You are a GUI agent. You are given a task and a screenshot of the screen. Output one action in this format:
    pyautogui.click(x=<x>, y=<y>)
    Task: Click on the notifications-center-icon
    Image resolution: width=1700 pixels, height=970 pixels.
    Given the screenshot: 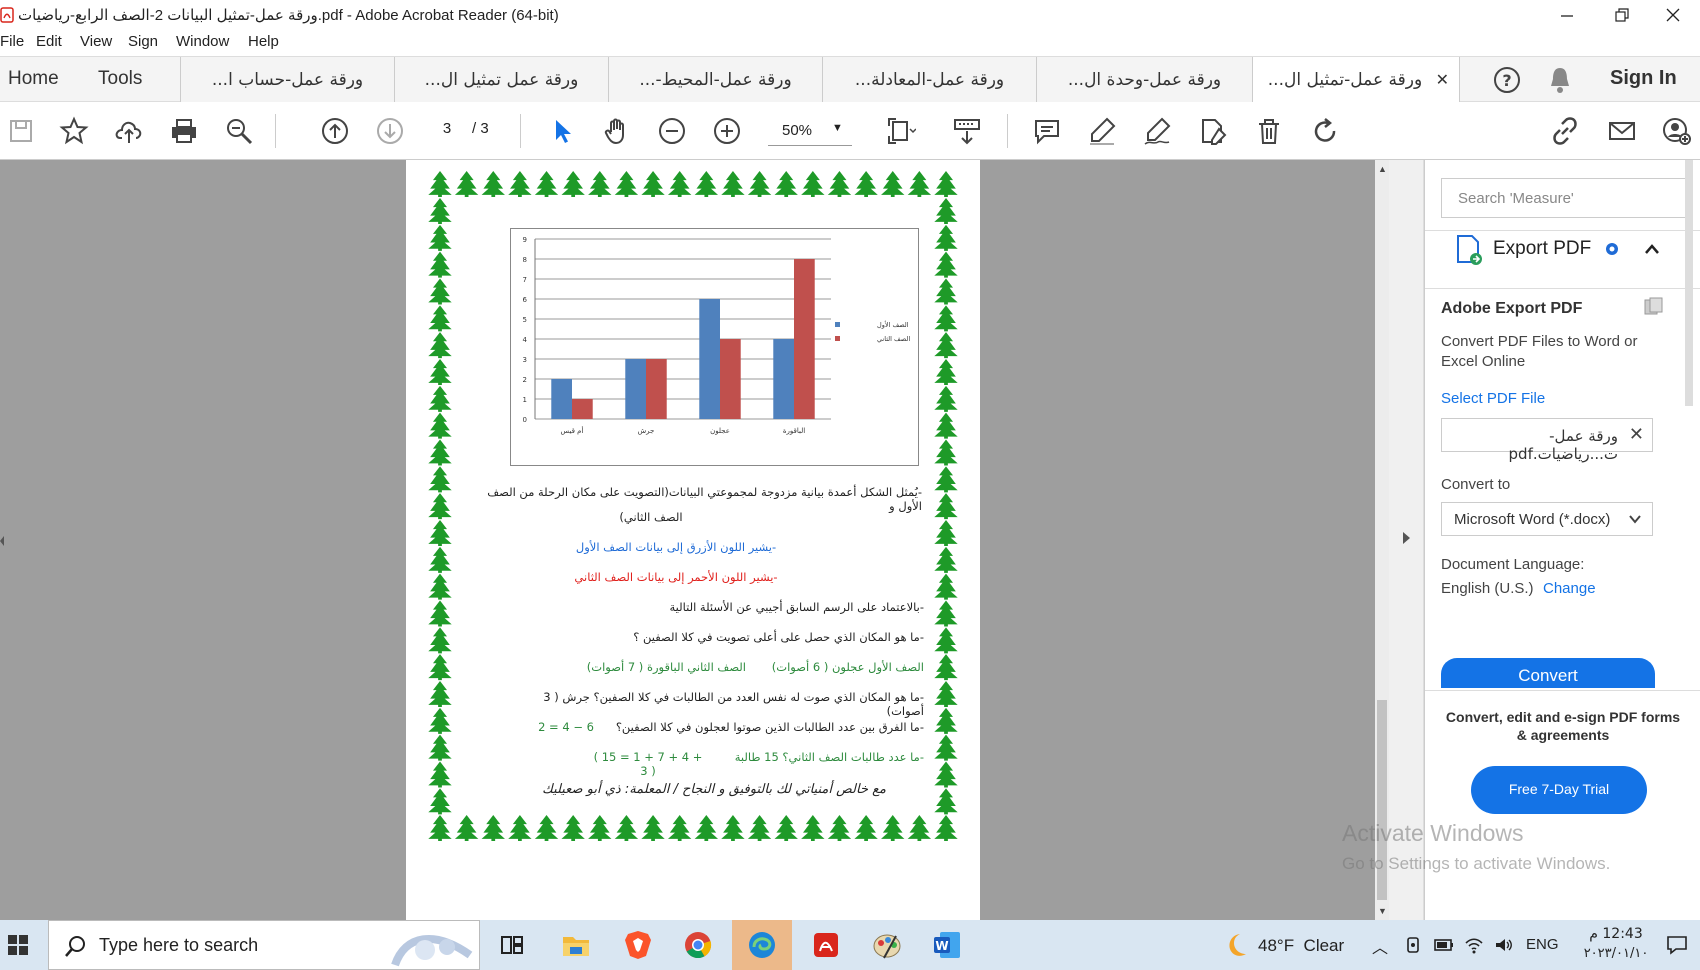 What is the action you would take?
    pyautogui.click(x=1677, y=945)
    